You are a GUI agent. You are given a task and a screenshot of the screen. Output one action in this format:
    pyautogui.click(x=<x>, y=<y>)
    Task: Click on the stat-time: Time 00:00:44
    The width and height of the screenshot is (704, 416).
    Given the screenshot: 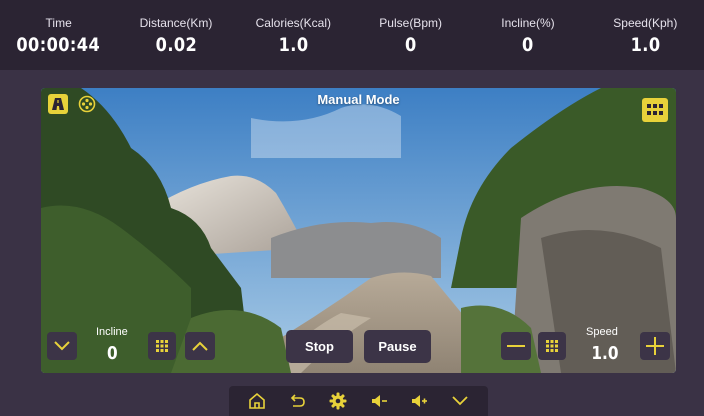 What is the action you would take?
    pyautogui.click(x=58, y=35)
    